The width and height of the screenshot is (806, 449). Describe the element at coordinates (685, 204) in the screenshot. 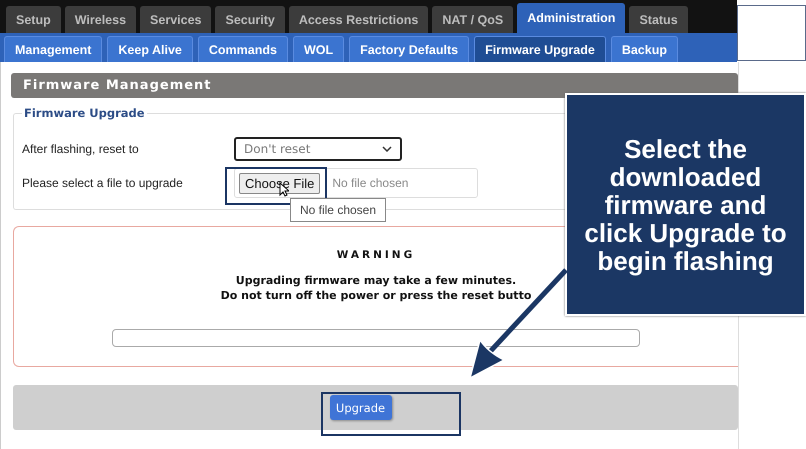

I see `callout-text: Select the downloaded firmware and click Upgrade to begin flashing` at that location.